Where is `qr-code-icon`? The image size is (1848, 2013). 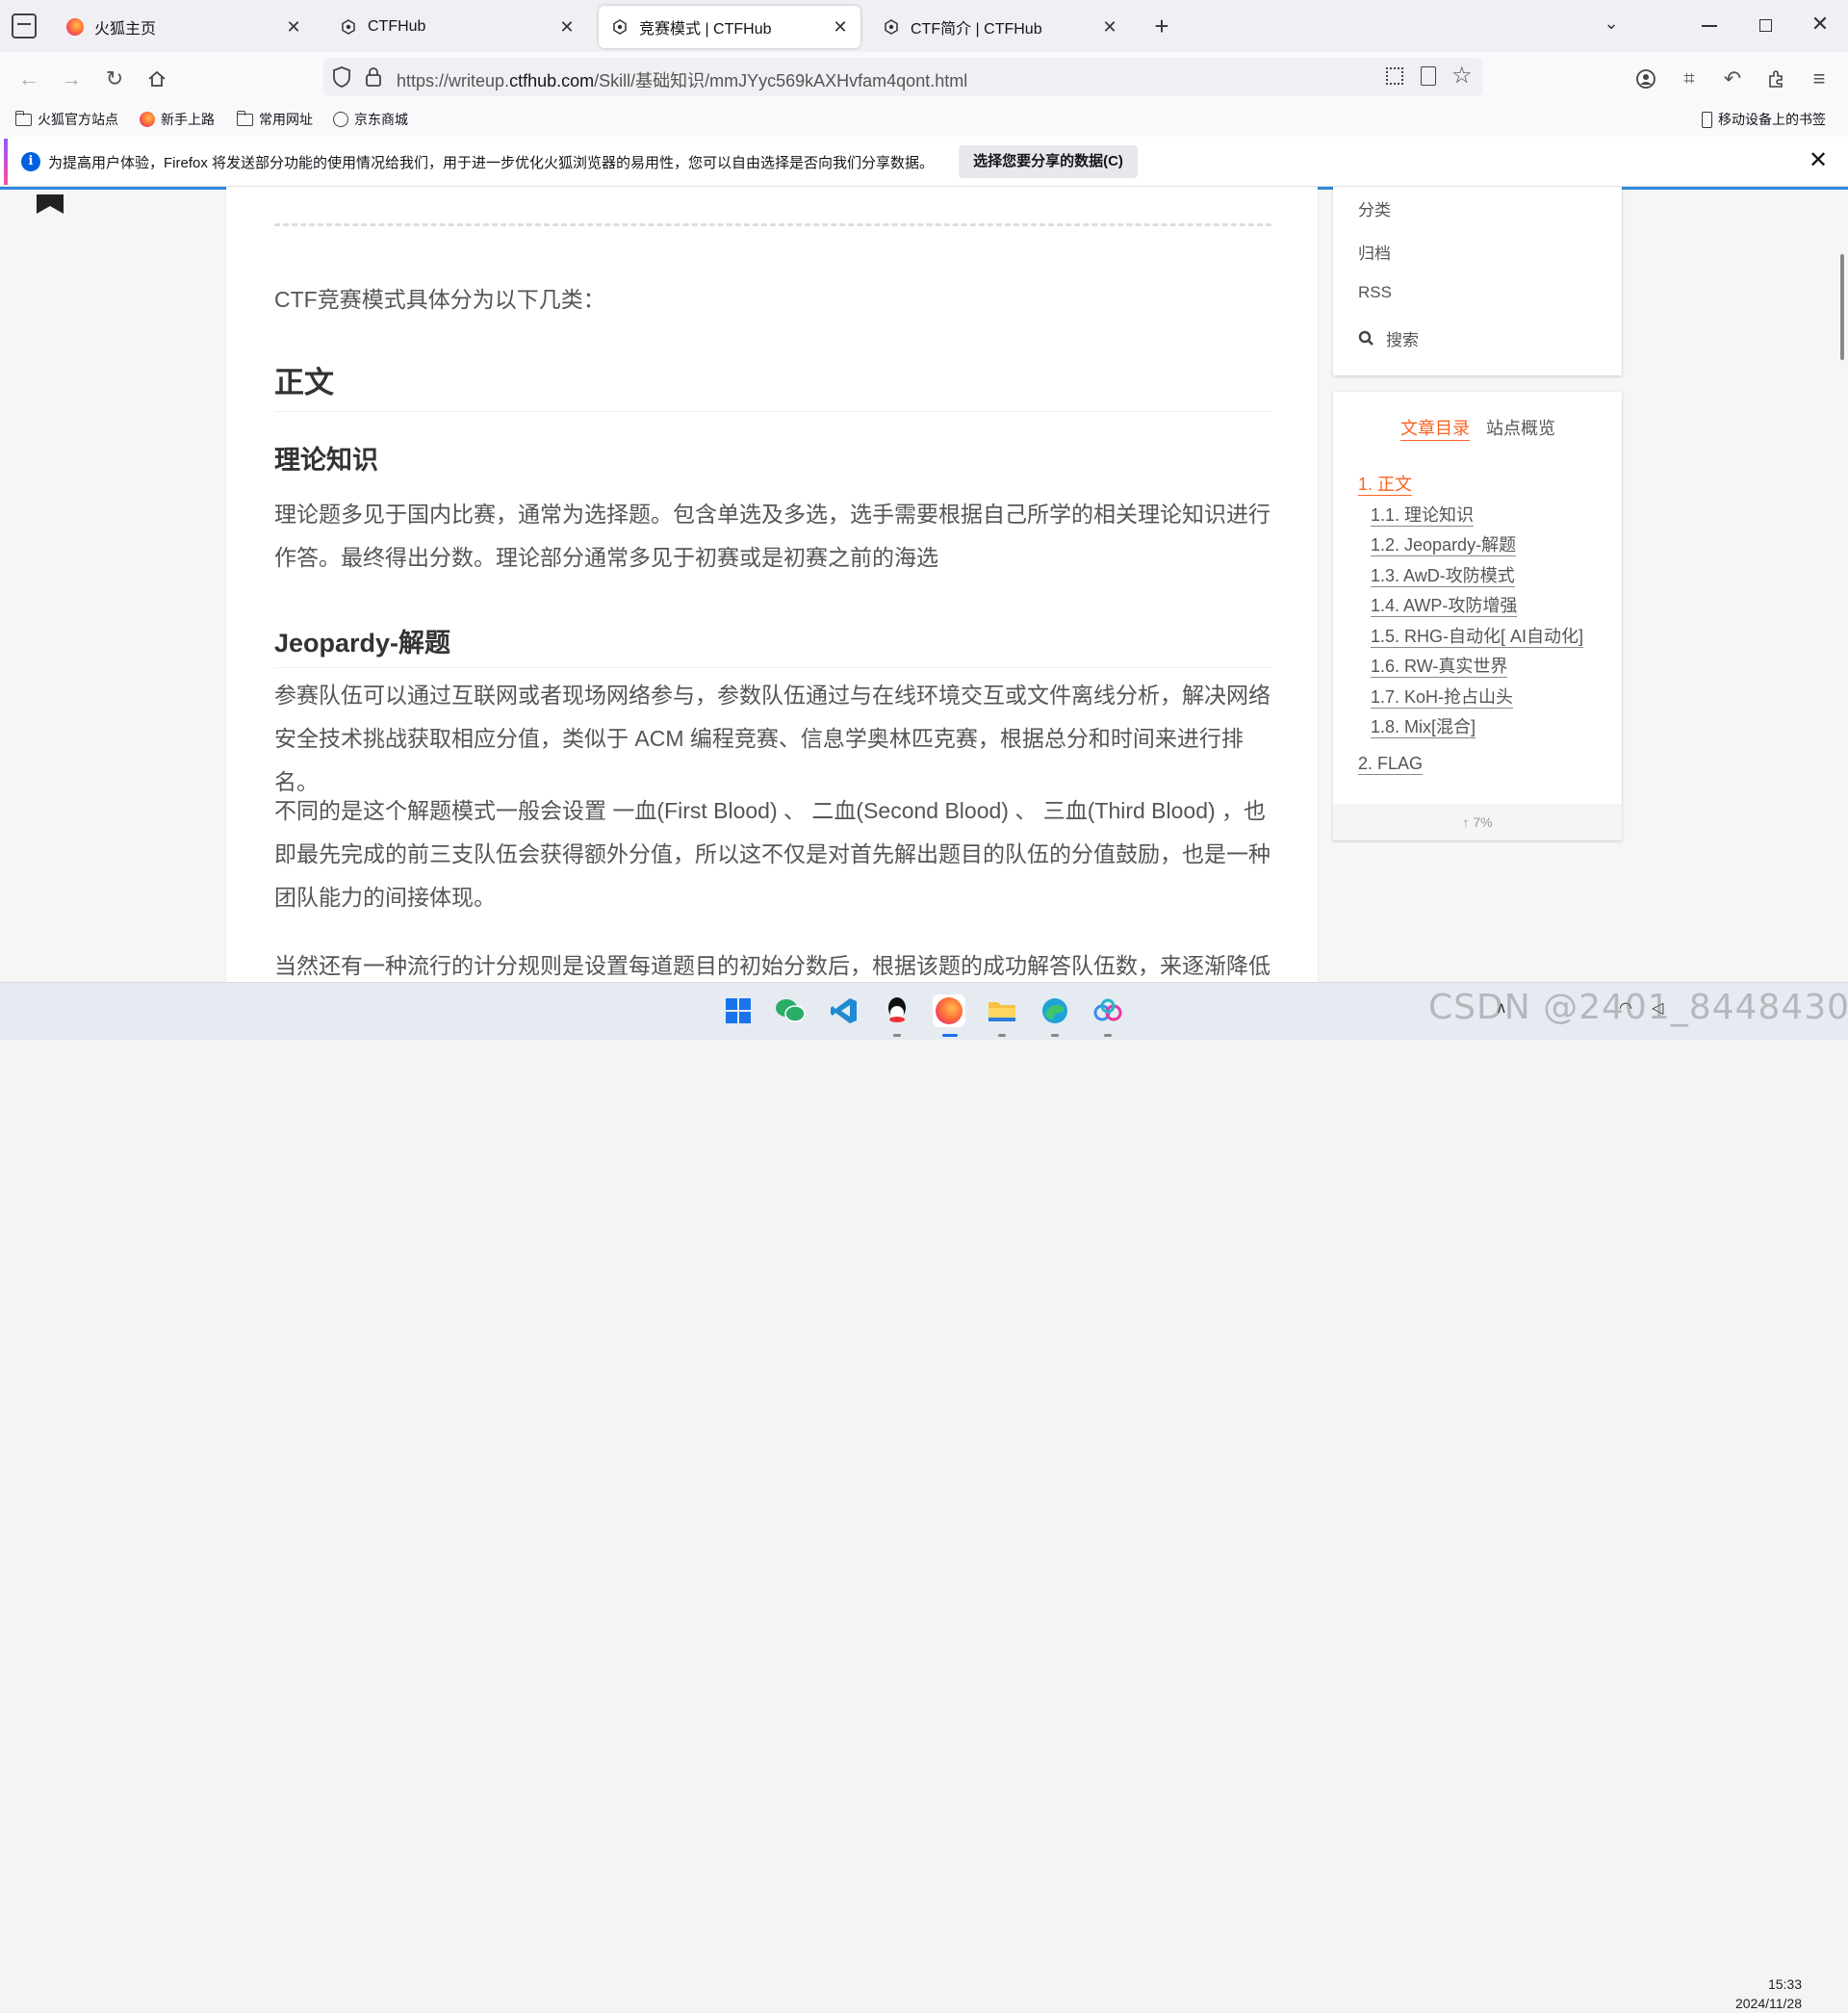
qr-code-icon is located at coordinates (1394, 76).